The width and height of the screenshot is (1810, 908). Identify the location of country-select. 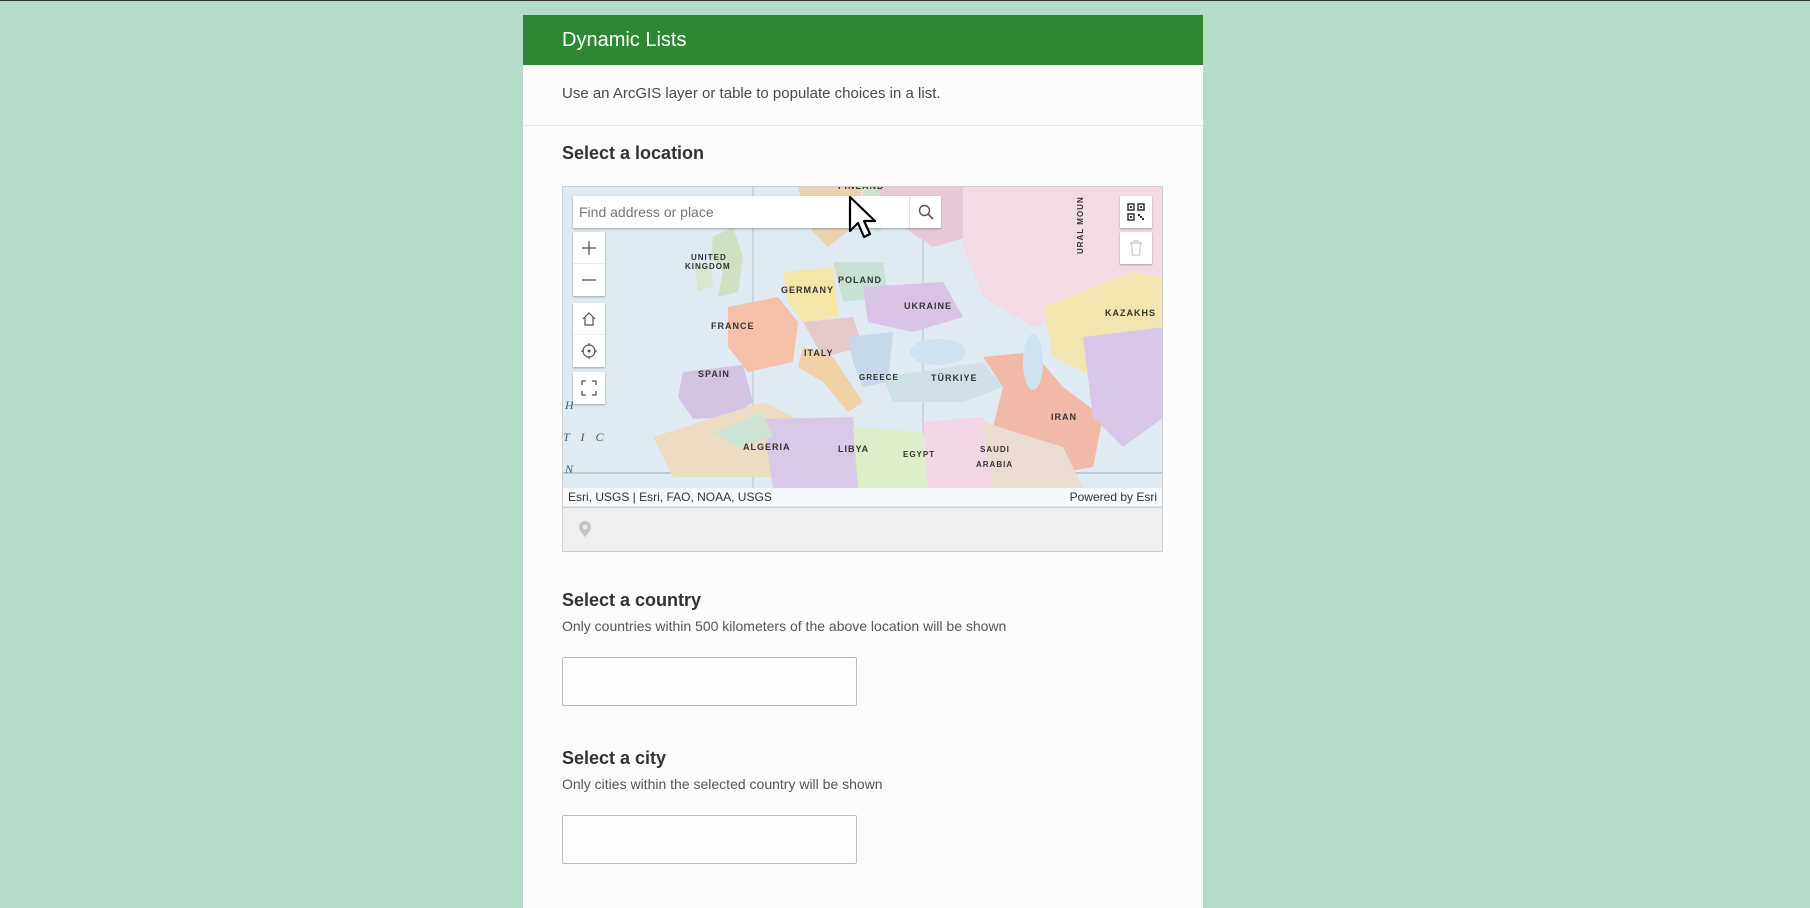
(709, 681).